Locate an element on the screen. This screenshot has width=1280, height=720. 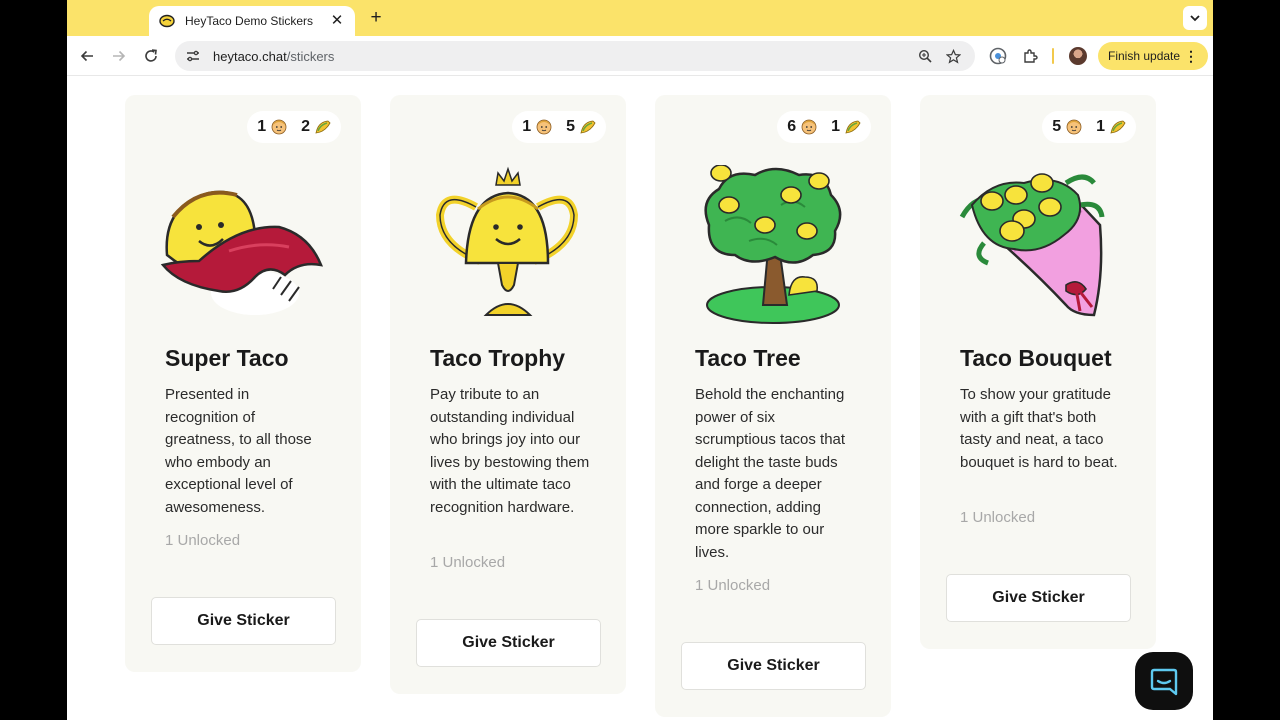
people-stat: 5 is located at coordinates (1067, 127).